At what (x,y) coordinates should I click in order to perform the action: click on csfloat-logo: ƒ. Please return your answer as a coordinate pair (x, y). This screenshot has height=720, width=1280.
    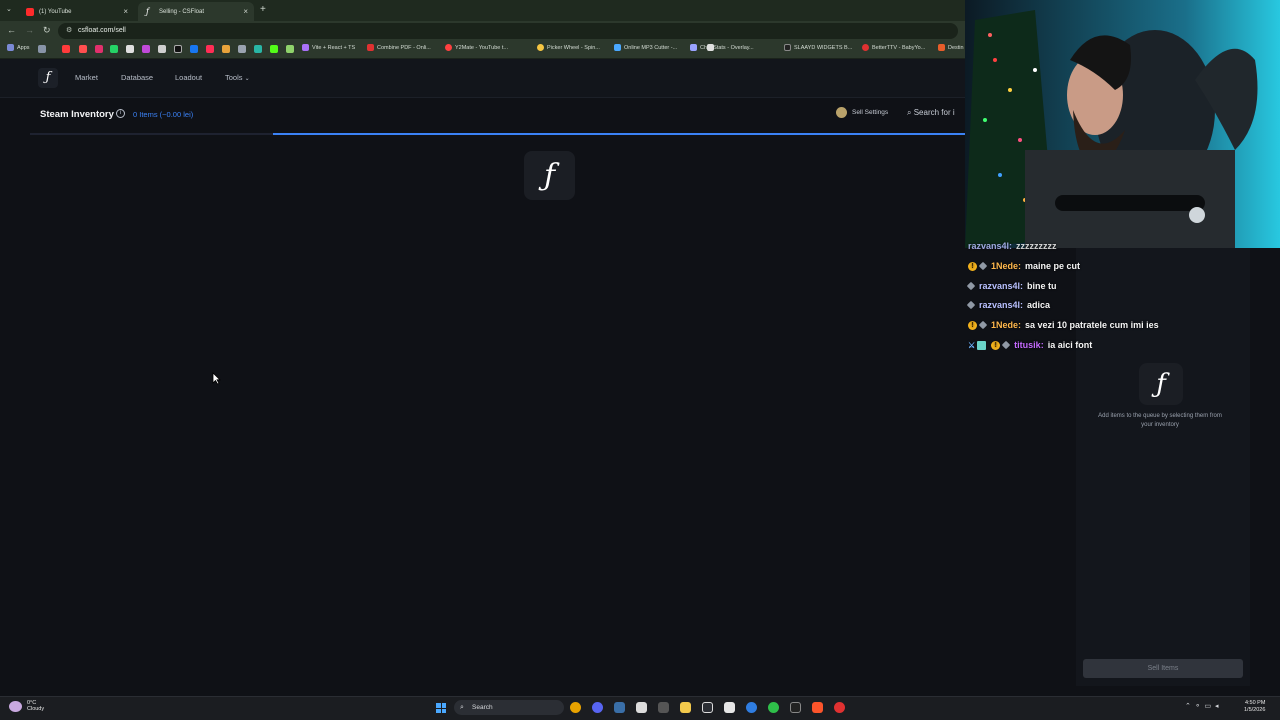
    Looking at the image, I should click on (48, 78).